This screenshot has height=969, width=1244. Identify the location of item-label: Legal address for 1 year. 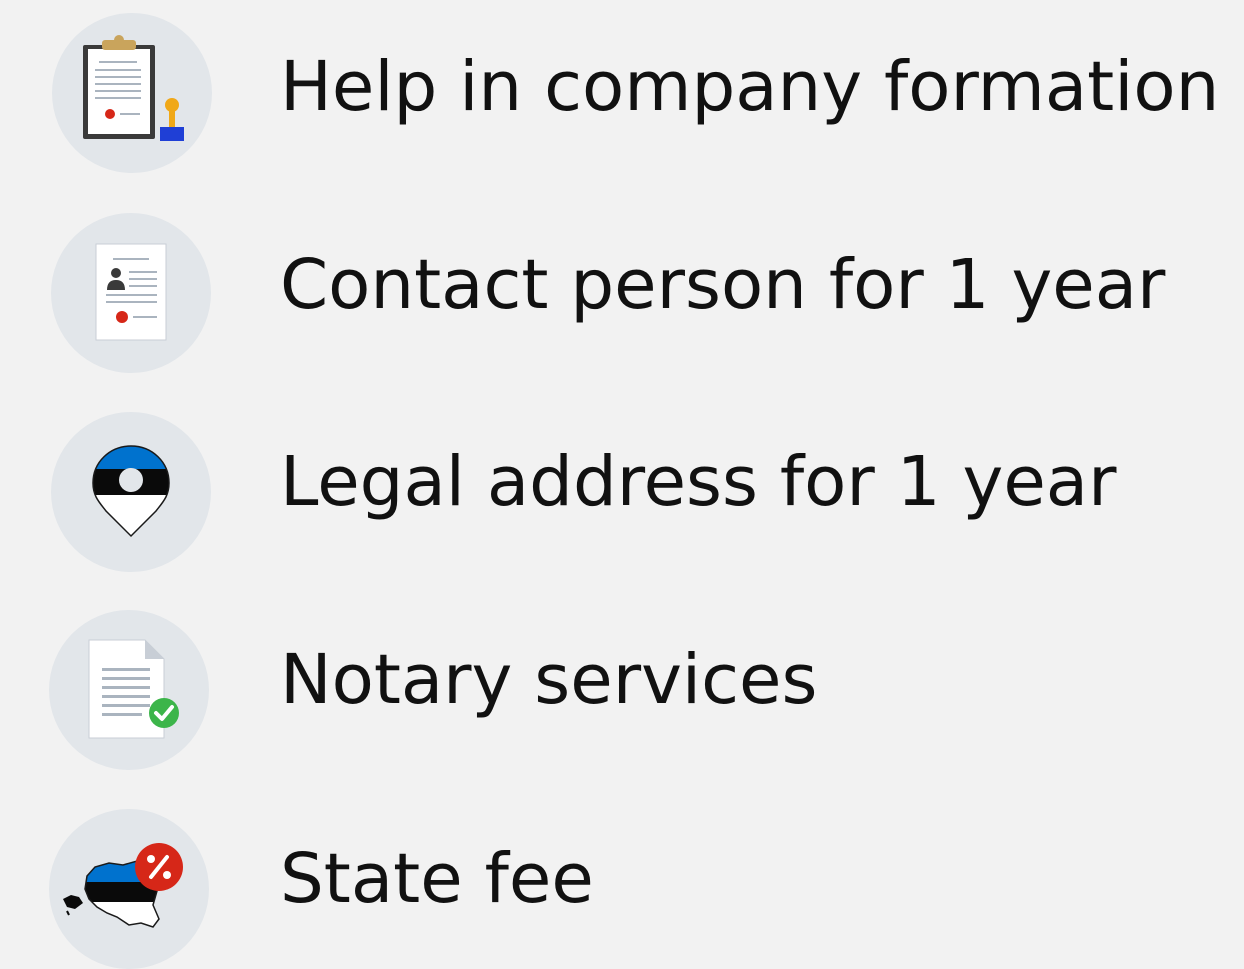
(698, 482).